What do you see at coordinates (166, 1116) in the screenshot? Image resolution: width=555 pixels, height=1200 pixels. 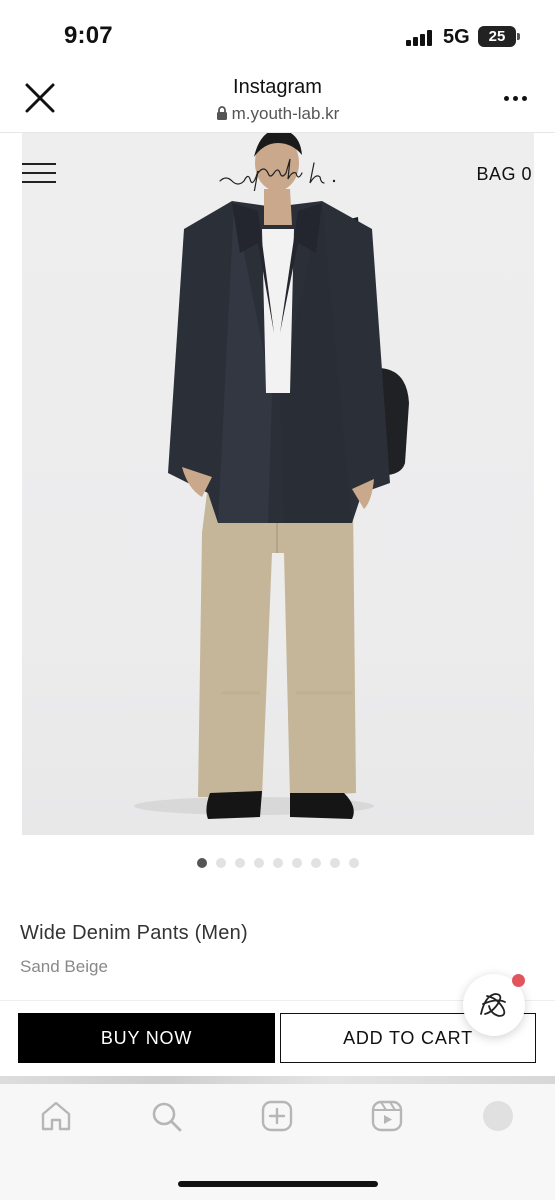 I see `search-icon` at bounding box center [166, 1116].